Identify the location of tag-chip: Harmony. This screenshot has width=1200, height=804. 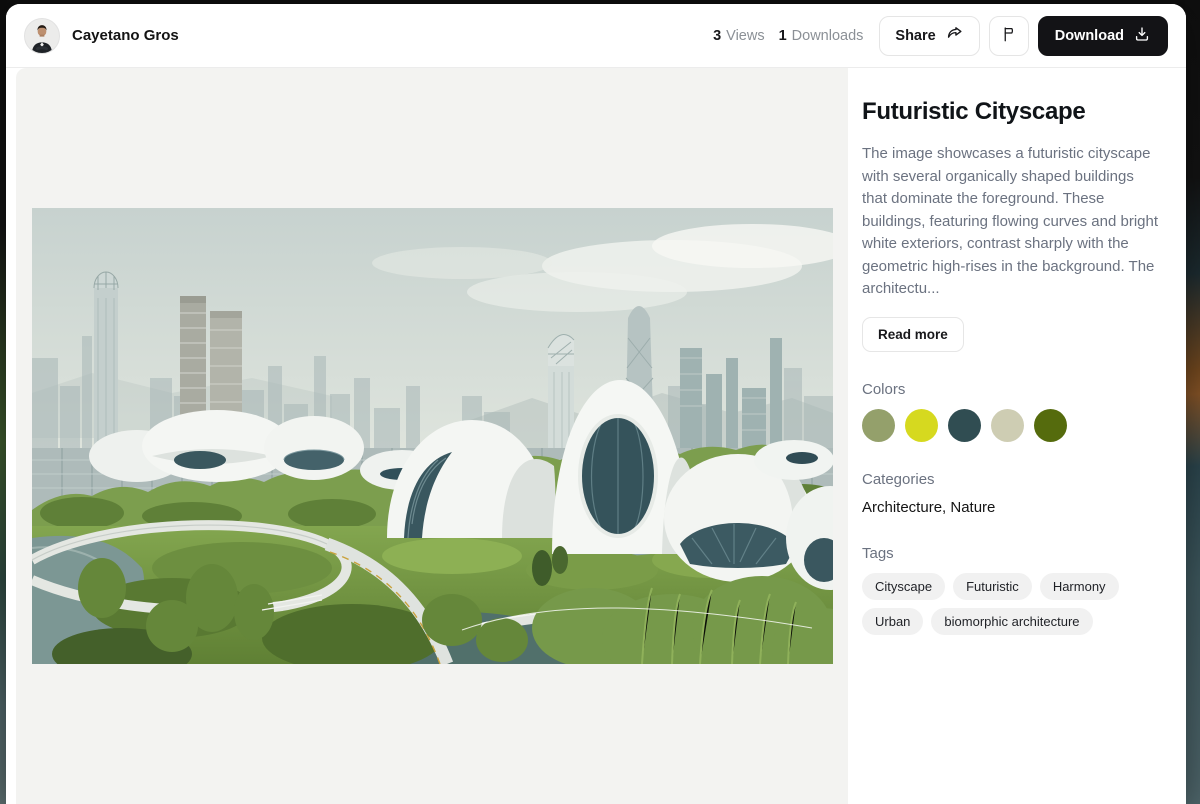
(1079, 586).